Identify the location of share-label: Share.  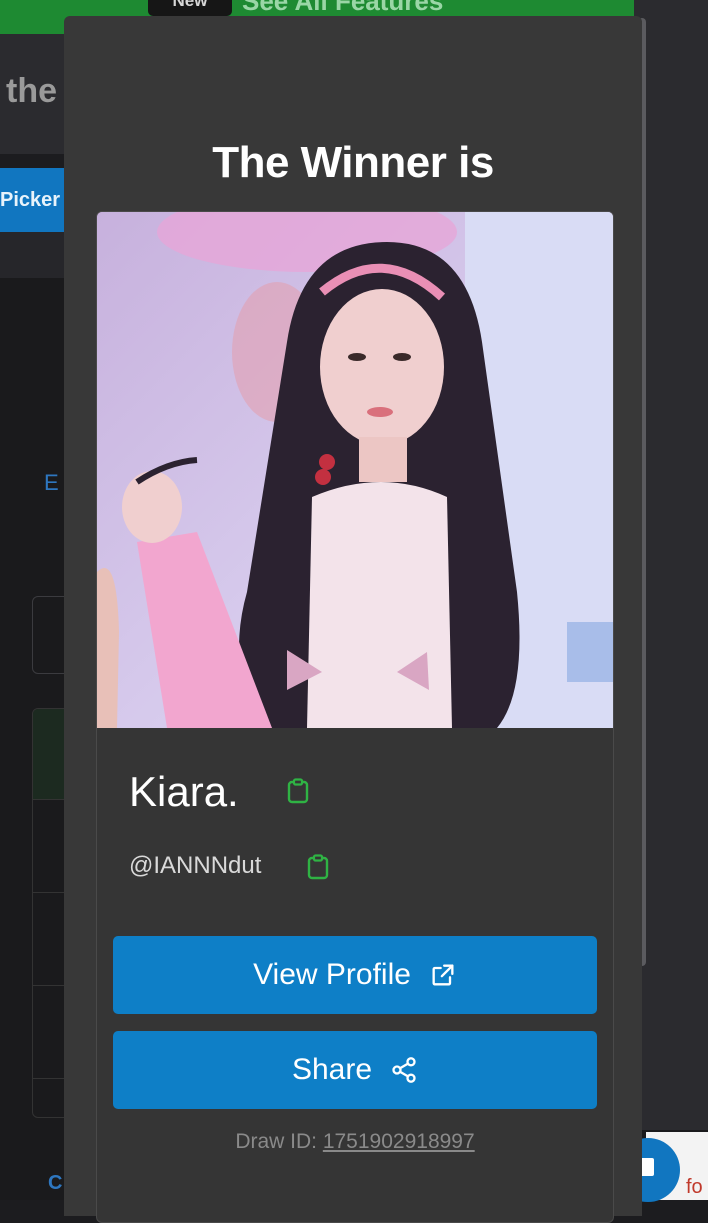
(332, 1069).